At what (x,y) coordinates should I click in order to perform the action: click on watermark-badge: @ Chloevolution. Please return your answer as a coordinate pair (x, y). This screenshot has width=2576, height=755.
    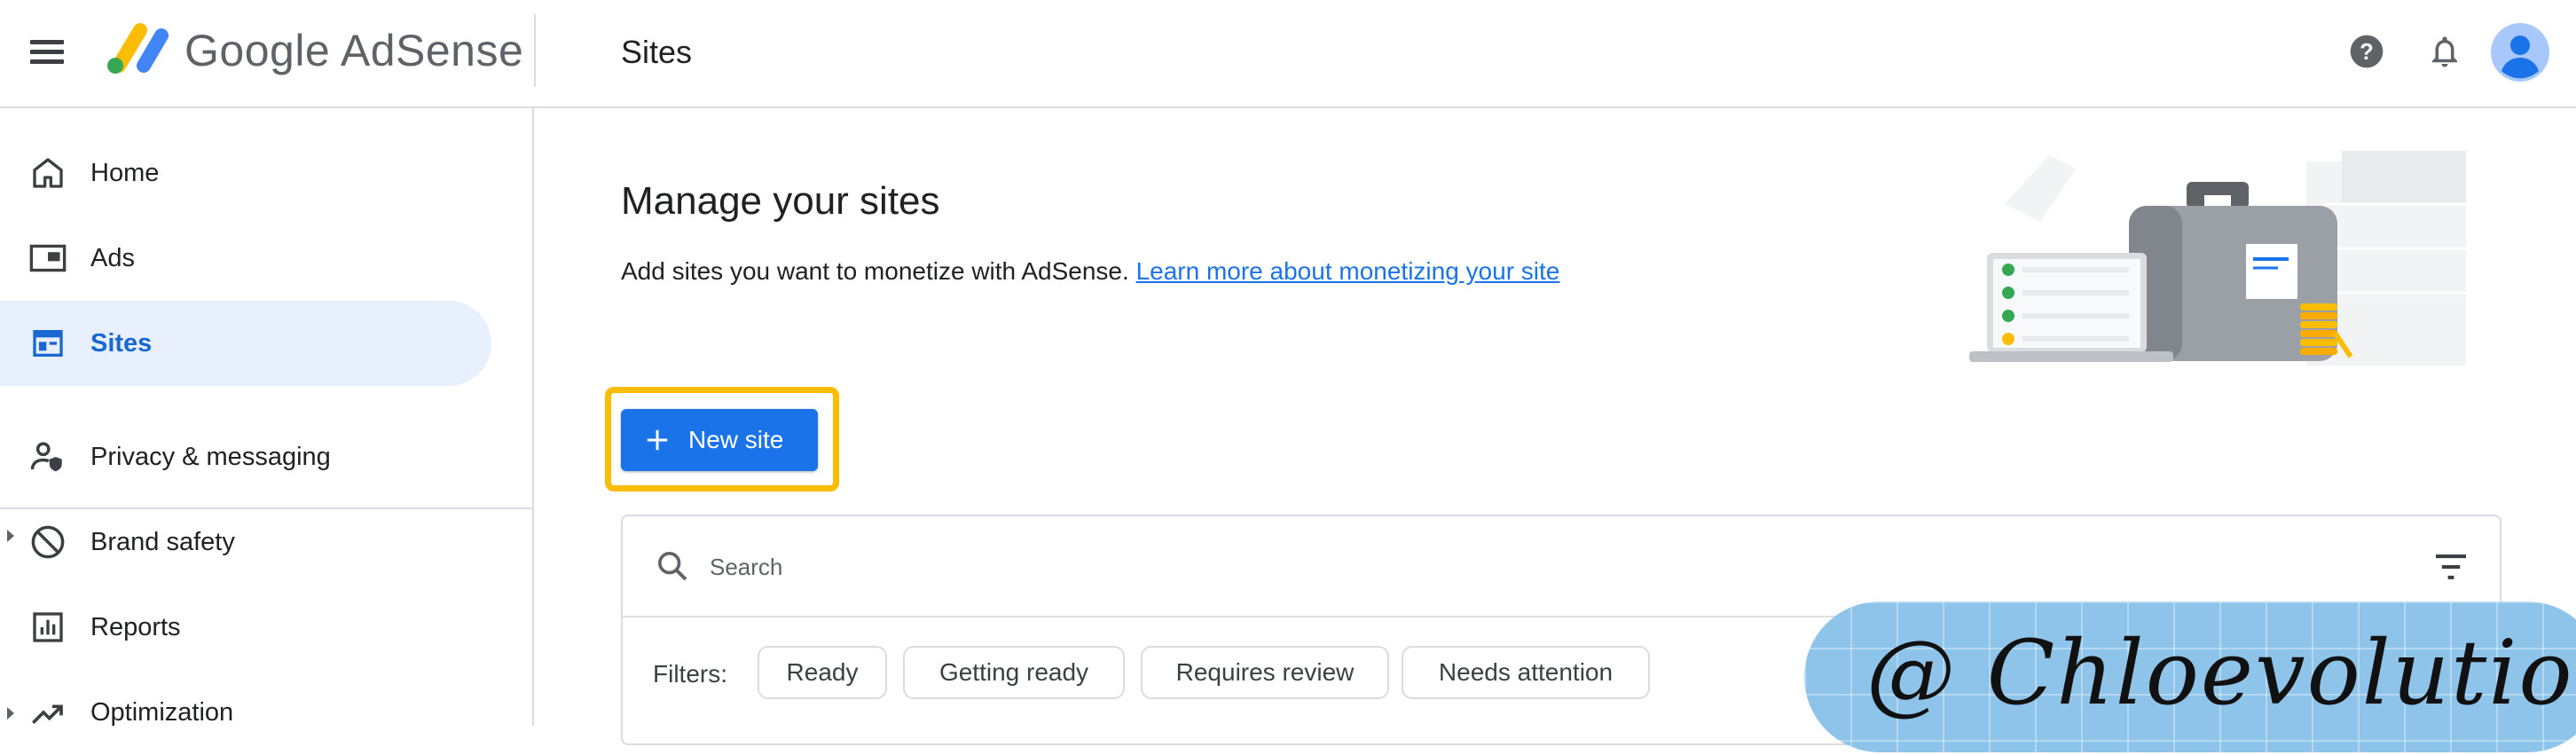
    Looking at the image, I should click on (2190, 677).